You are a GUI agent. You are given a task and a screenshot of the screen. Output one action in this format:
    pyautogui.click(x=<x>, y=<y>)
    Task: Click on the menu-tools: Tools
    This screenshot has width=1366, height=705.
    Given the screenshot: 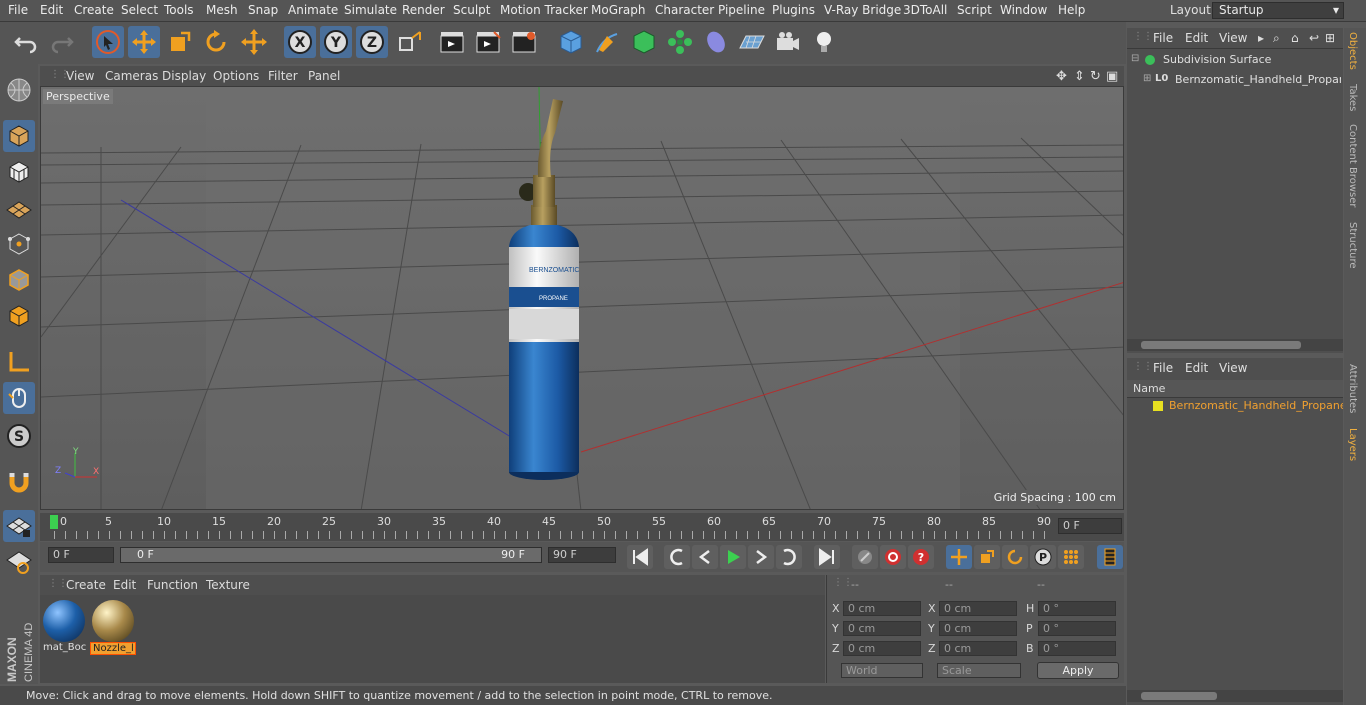 What is the action you would take?
    pyautogui.click(x=179, y=10)
    